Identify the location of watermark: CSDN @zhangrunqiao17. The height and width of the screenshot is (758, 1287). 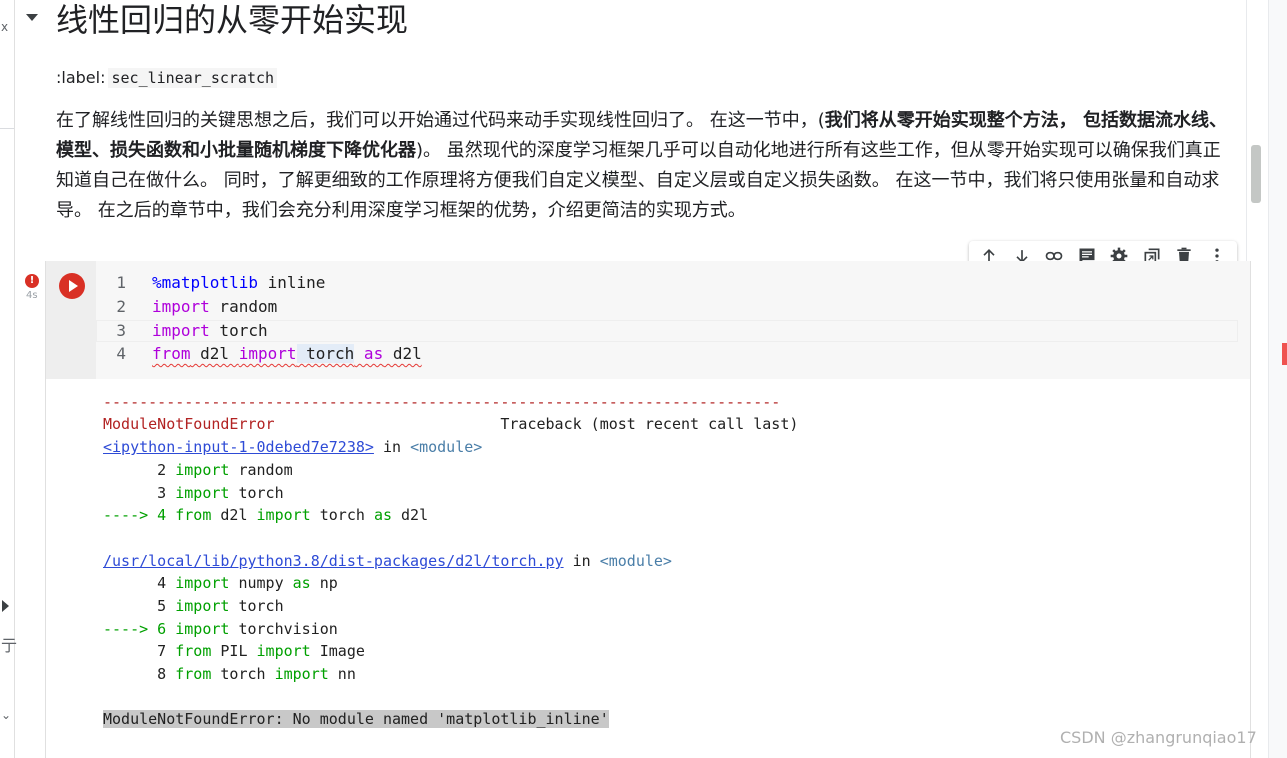
(1158, 737).